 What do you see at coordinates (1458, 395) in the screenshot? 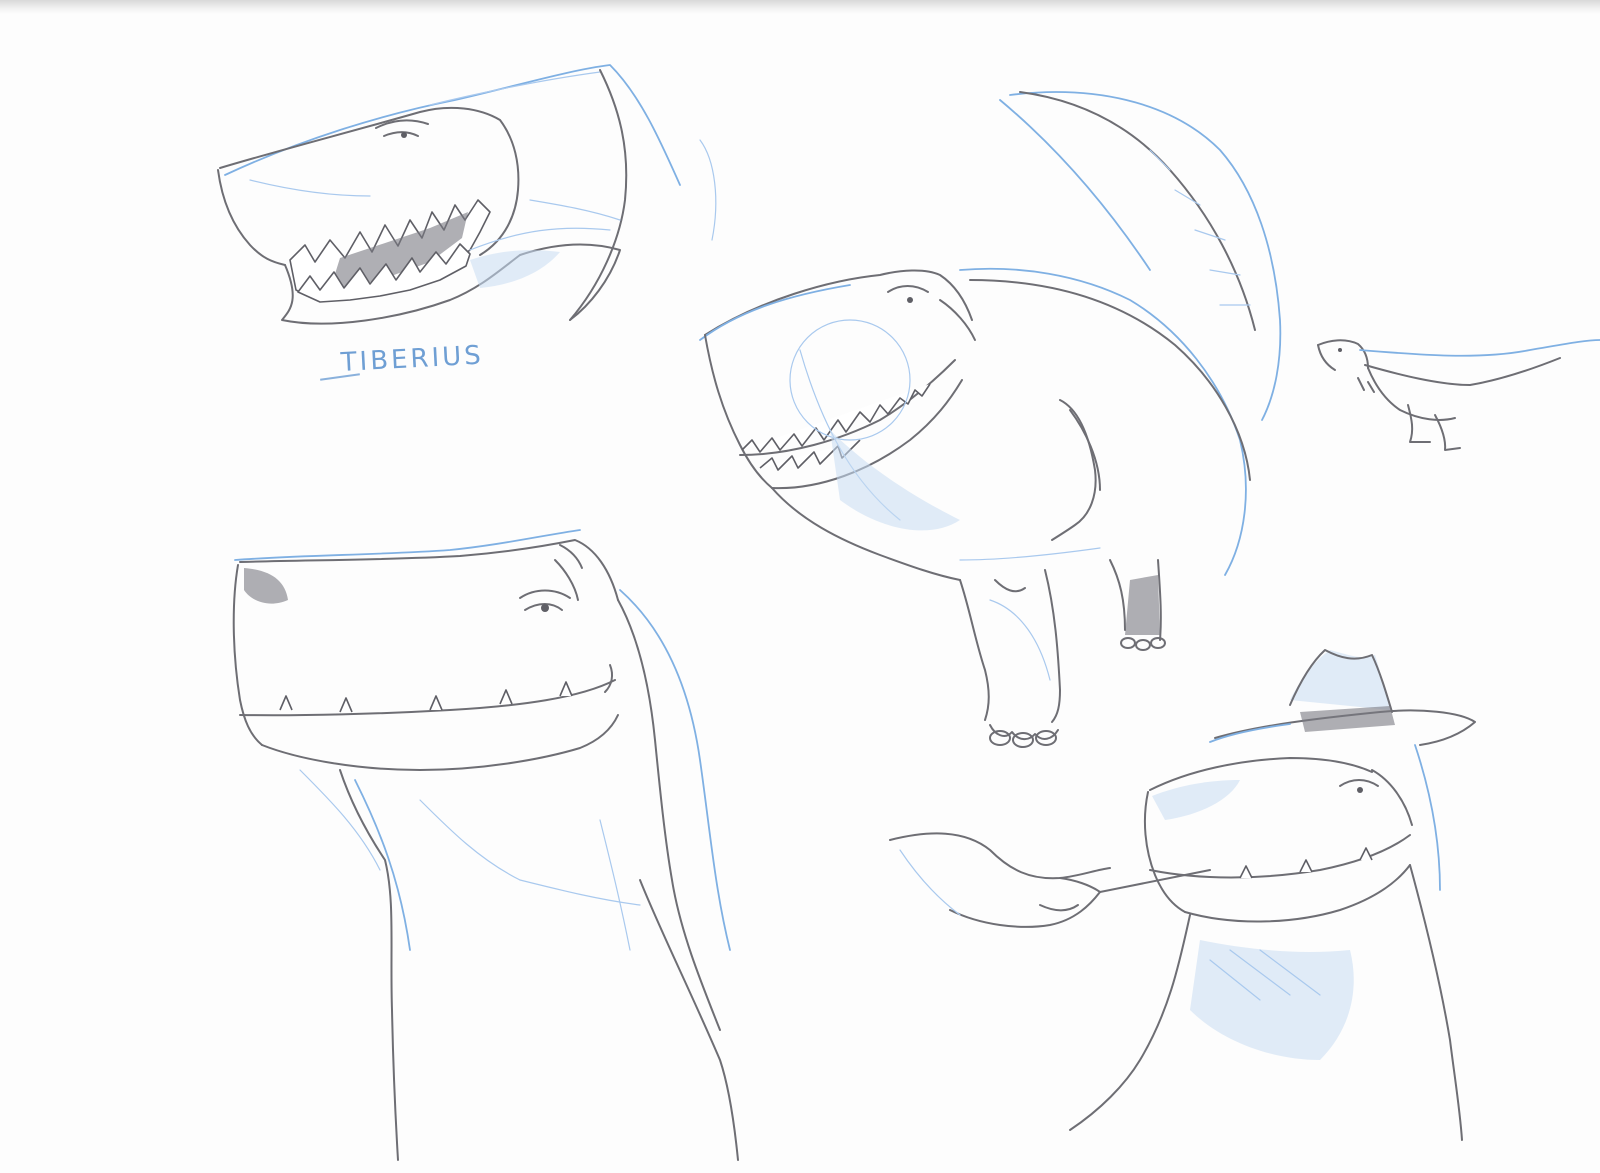
I see `sketch-small-walker` at bounding box center [1458, 395].